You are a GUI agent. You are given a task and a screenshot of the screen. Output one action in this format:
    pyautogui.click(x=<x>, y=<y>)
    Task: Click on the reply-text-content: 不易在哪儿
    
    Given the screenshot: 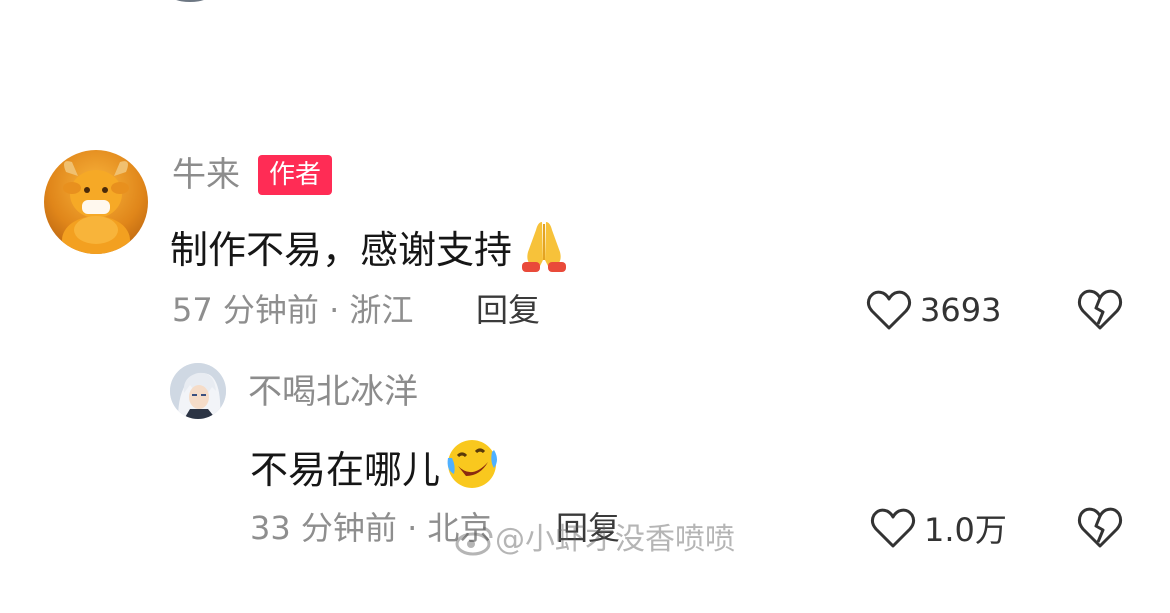 What is the action you would take?
    pyautogui.click(x=345, y=469)
    